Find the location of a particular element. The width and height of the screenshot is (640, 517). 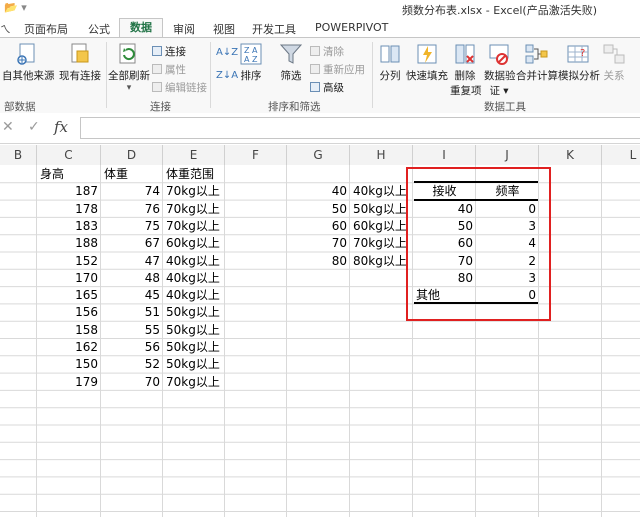

ribbon-tabs: ㄟ 页面布局 公式 数据 审阅 视图 开发工具 POWERPIVOT is located at coordinates (320, 28).